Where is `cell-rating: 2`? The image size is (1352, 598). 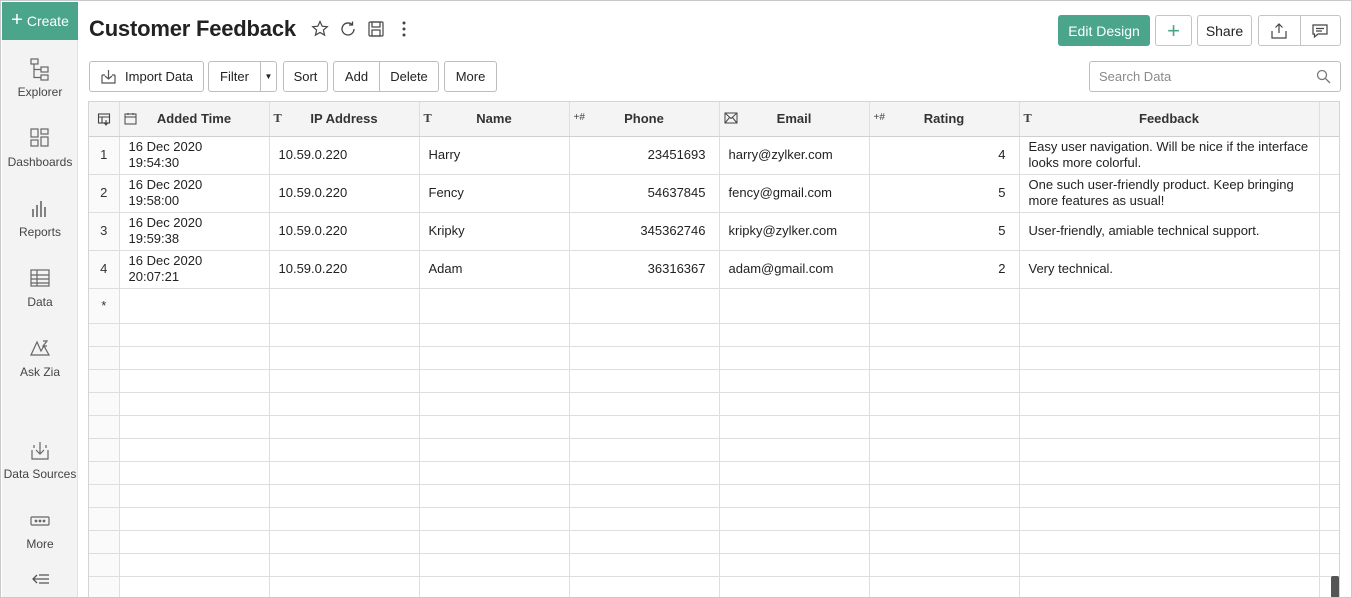
cell-rating: 2 is located at coordinates (944, 269).